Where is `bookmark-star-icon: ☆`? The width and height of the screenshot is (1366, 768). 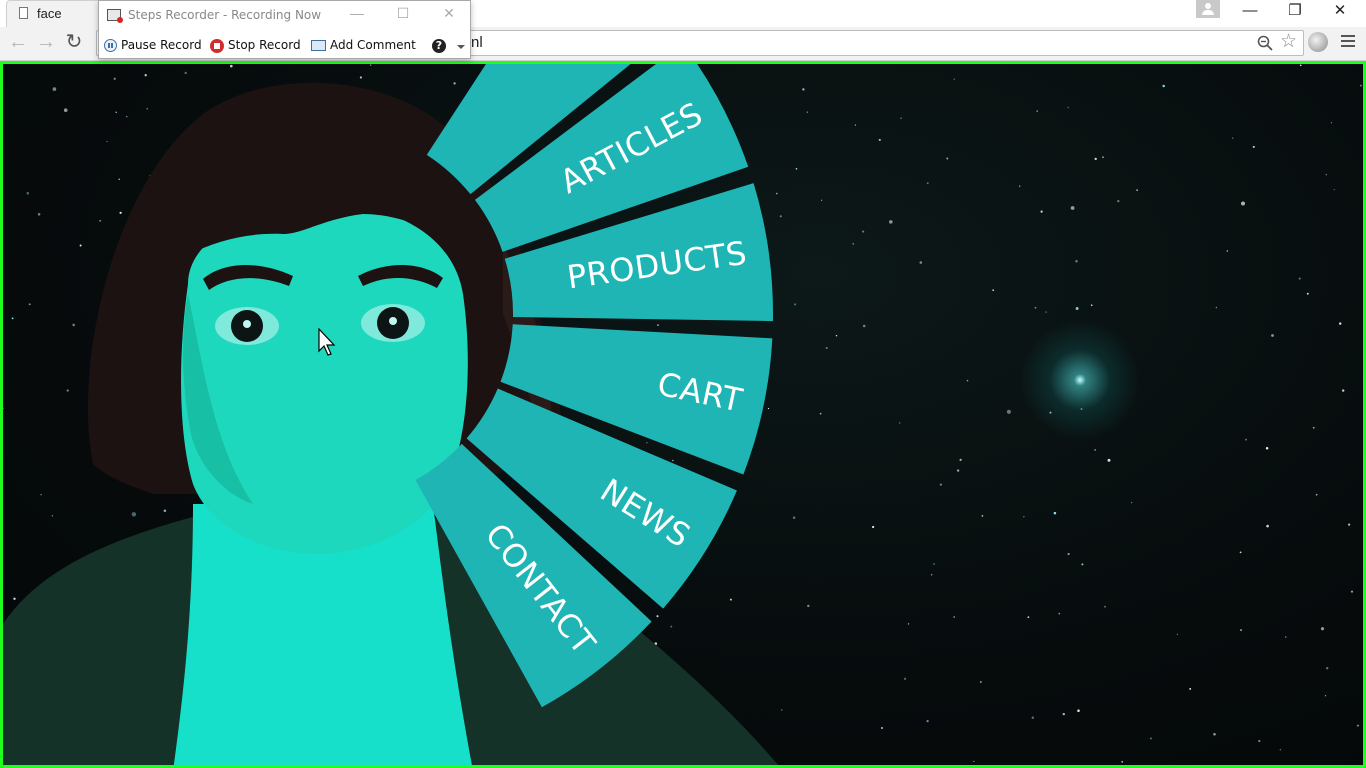 bookmark-star-icon: ☆ is located at coordinates (1288, 42).